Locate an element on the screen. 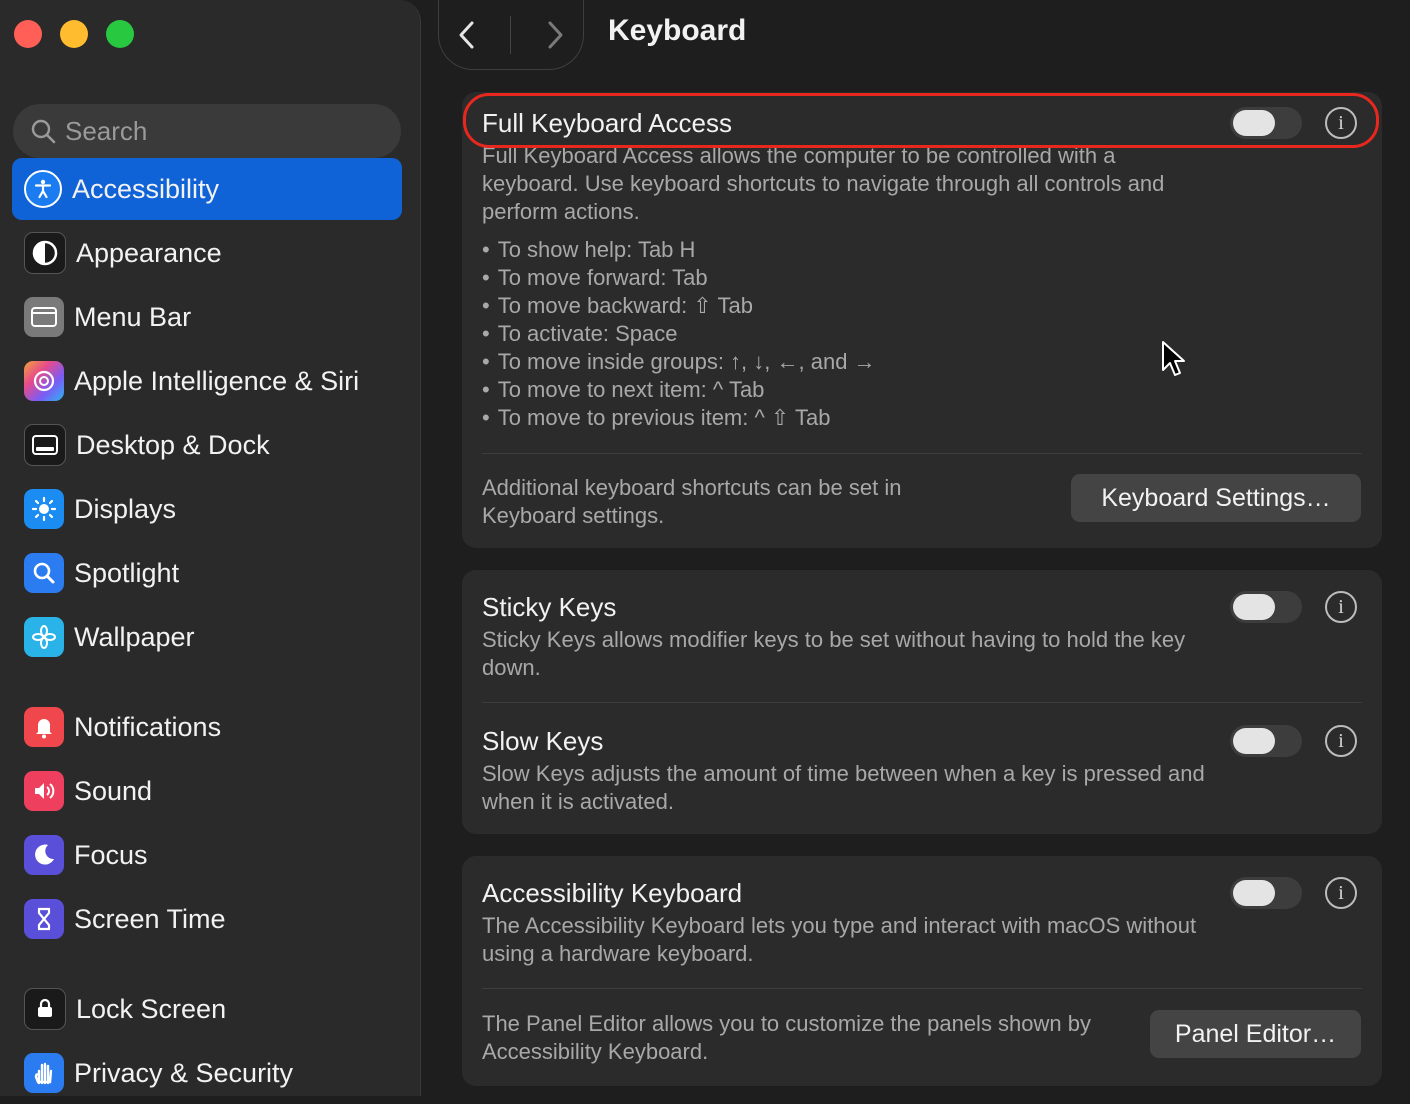  sidebar-item-screen-time: Screen Time is located at coordinates (207, 919).